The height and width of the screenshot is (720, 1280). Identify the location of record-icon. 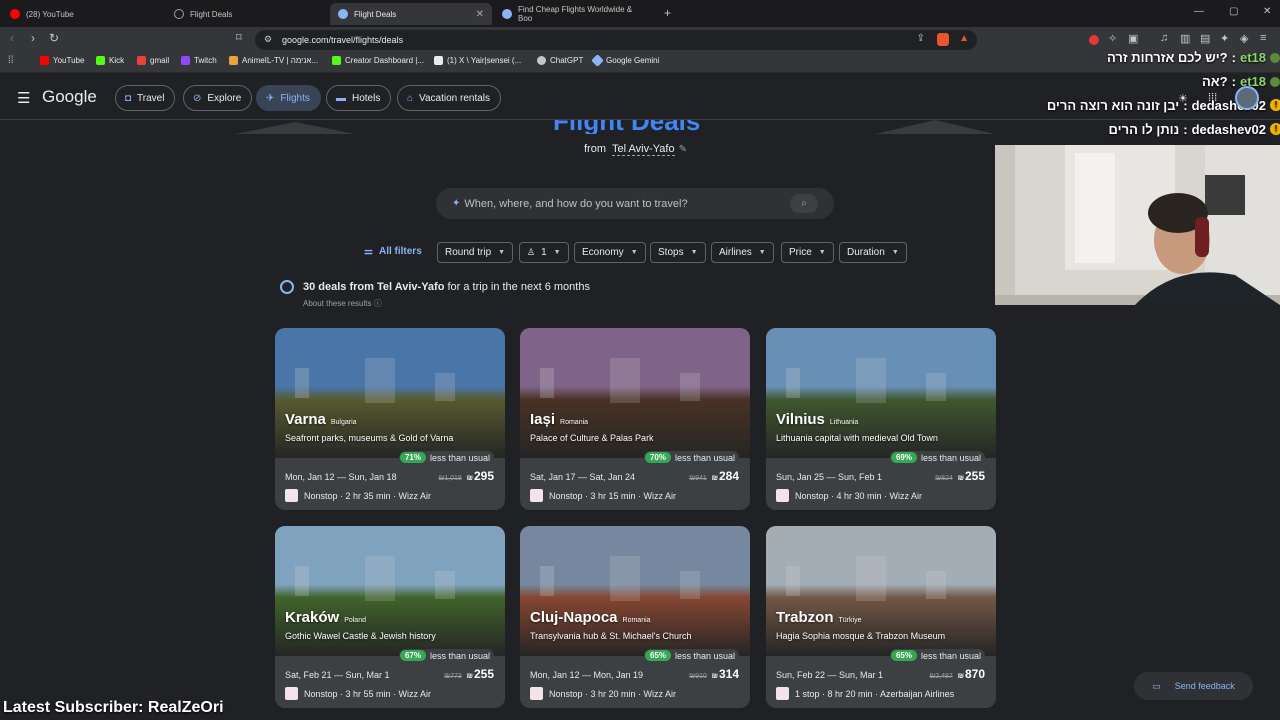
(1094, 40).